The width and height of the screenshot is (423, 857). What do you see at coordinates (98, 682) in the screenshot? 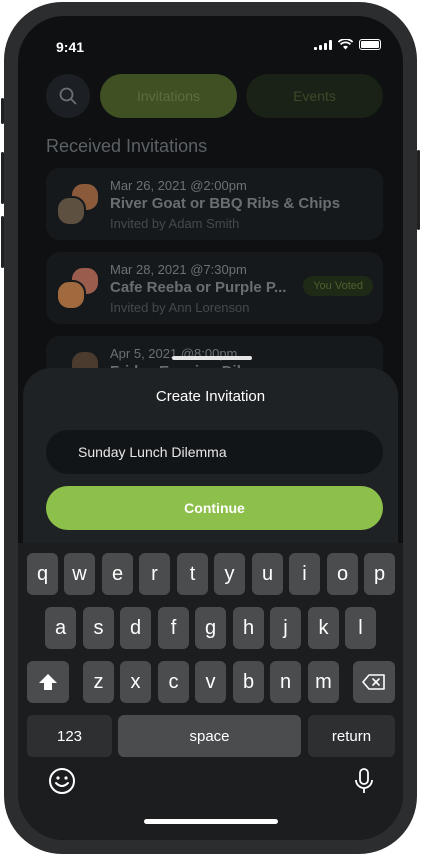
I see `key-z: z` at bounding box center [98, 682].